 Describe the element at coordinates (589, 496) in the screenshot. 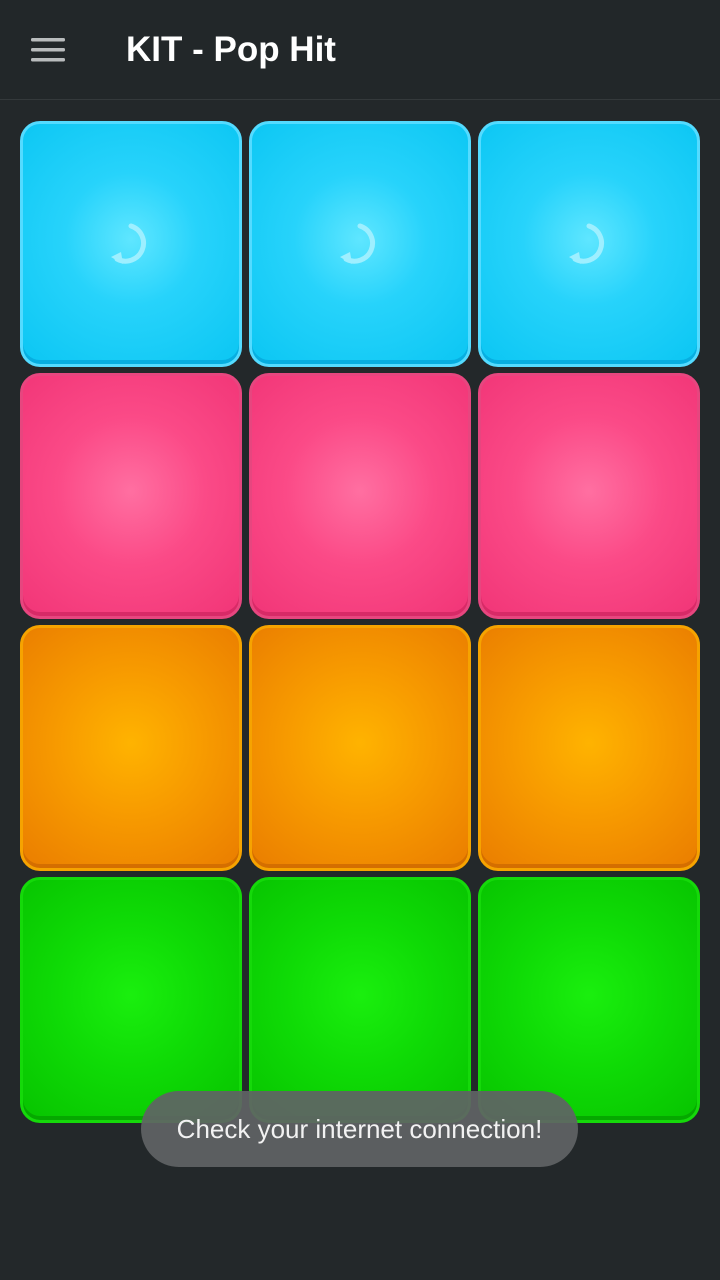

I see `pad-r2-c3` at that location.